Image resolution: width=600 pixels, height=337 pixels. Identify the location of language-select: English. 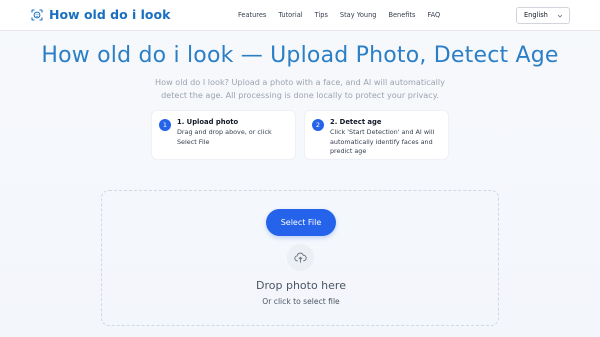
(543, 15).